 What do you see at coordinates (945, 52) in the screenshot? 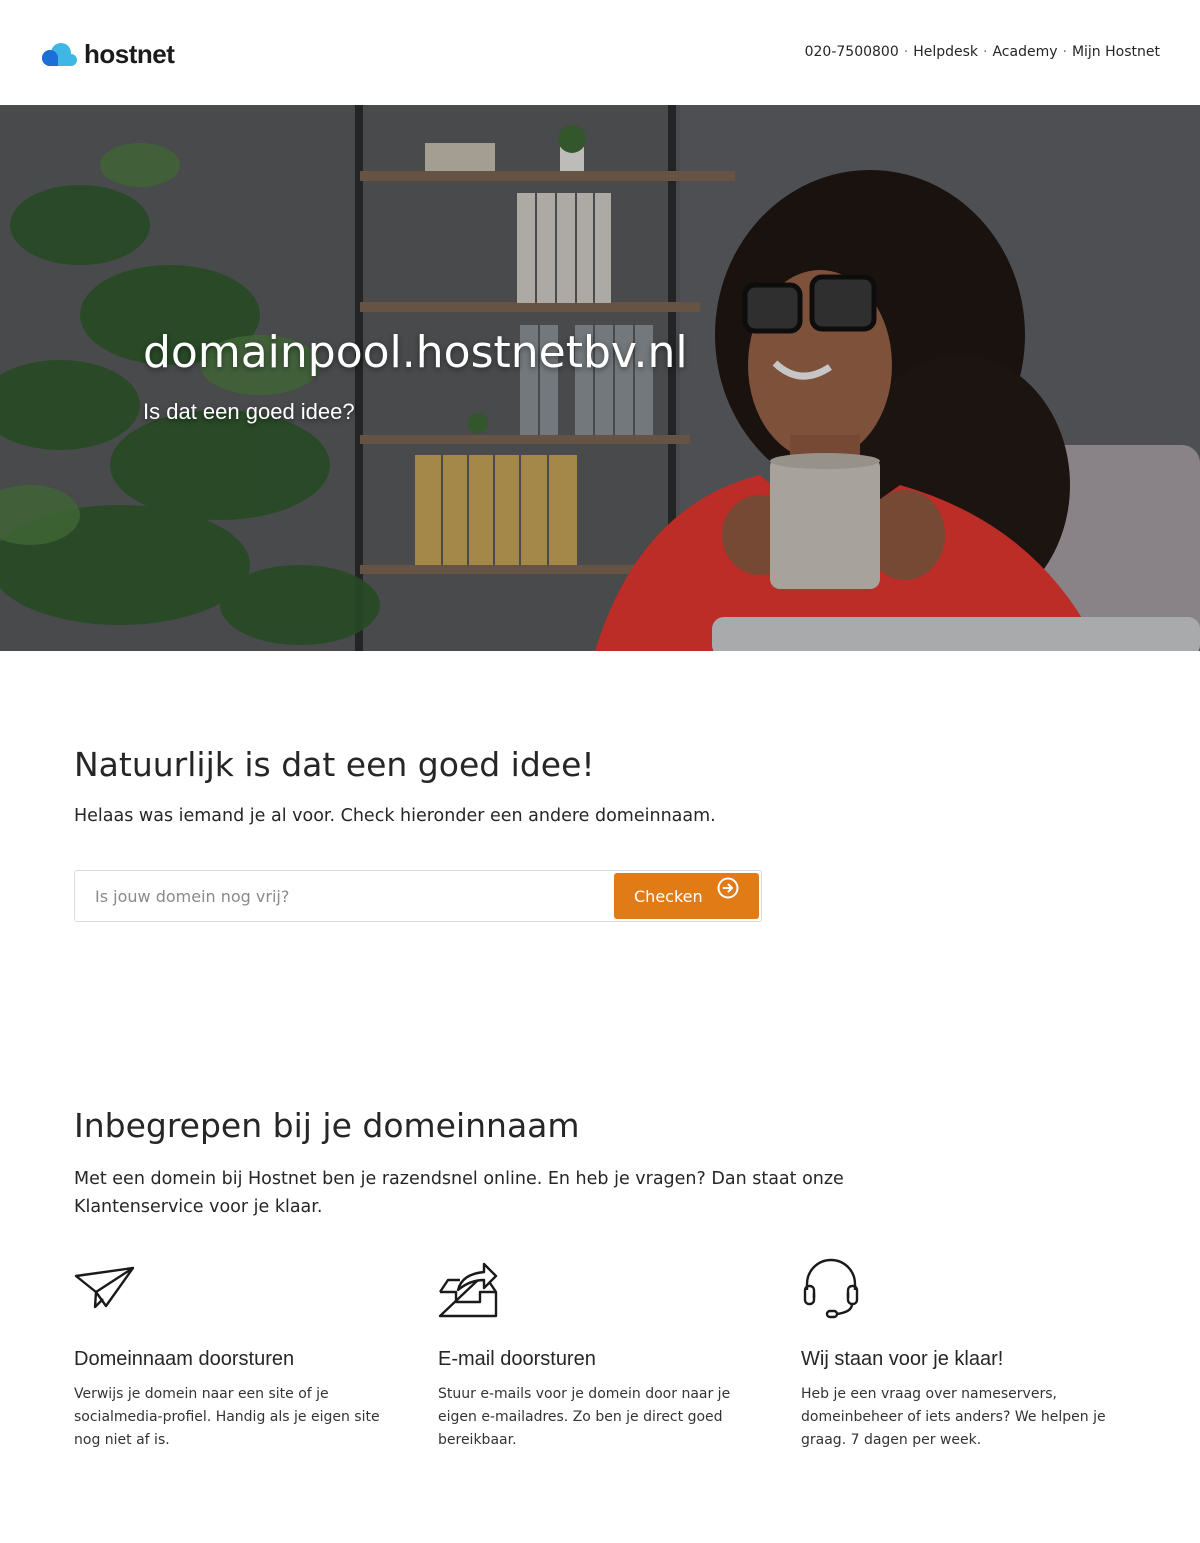
I see `nav-helpdesk: Helpdesk` at bounding box center [945, 52].